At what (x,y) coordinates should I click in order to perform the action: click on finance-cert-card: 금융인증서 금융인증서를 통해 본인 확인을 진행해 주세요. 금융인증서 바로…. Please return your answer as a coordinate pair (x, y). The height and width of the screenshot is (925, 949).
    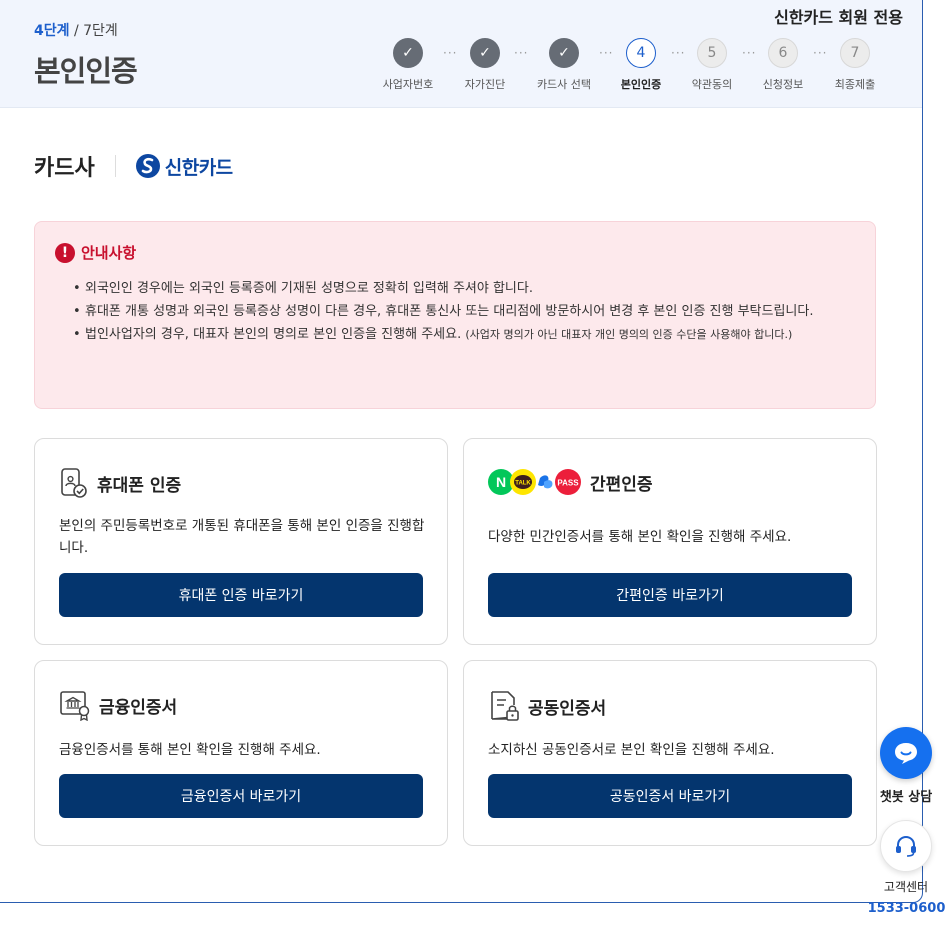
    Looking at the image, I should click on (241, 753).